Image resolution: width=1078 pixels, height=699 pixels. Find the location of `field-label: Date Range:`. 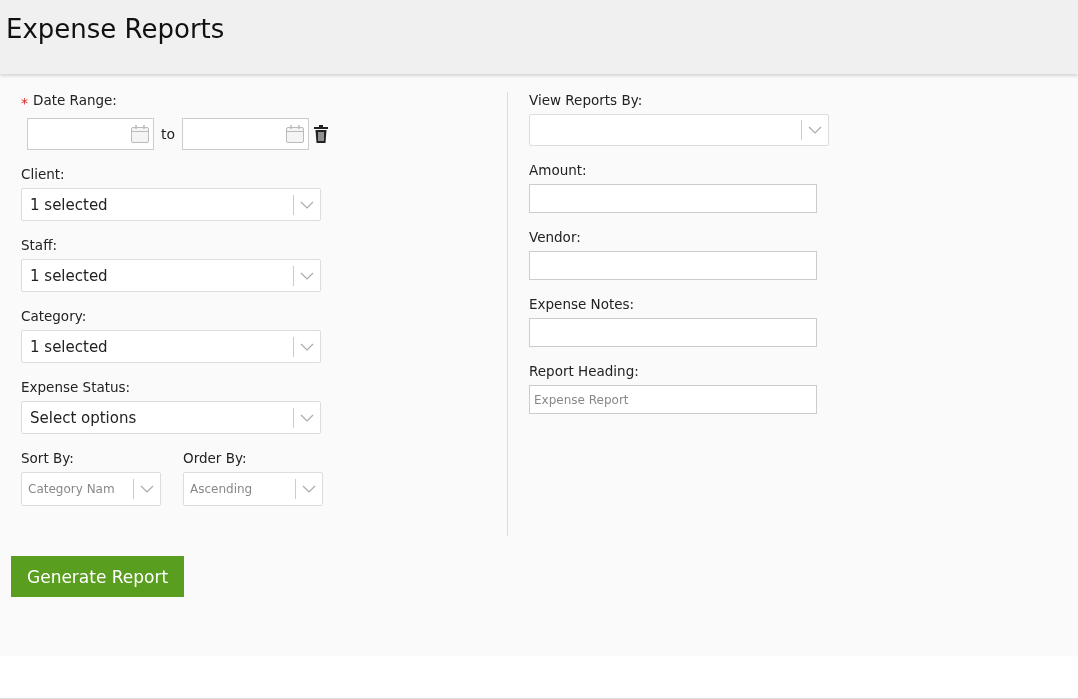

field-label: Date Range: is located at coordinates (75, 100).